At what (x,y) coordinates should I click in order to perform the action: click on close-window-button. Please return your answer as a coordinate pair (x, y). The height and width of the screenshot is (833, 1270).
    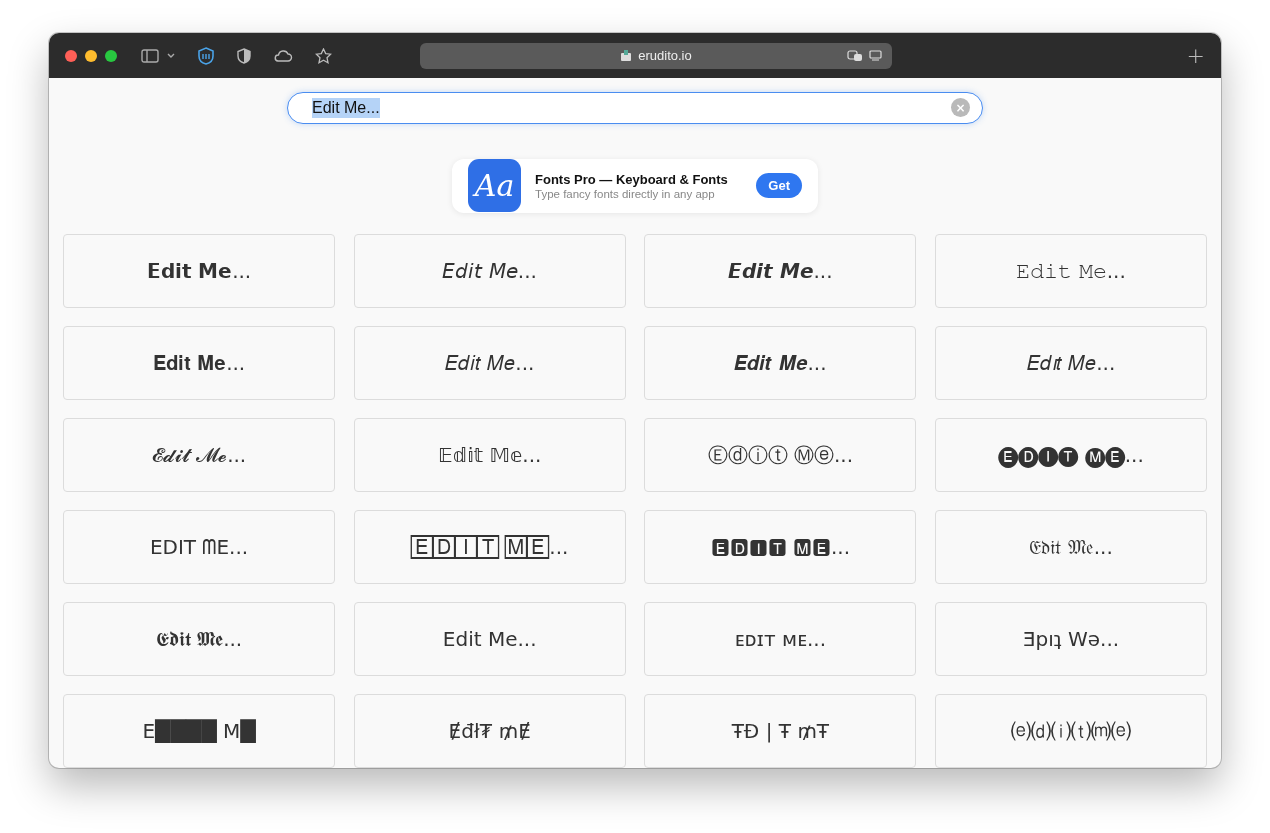
    Looking at the image, I should click on (71, 55).